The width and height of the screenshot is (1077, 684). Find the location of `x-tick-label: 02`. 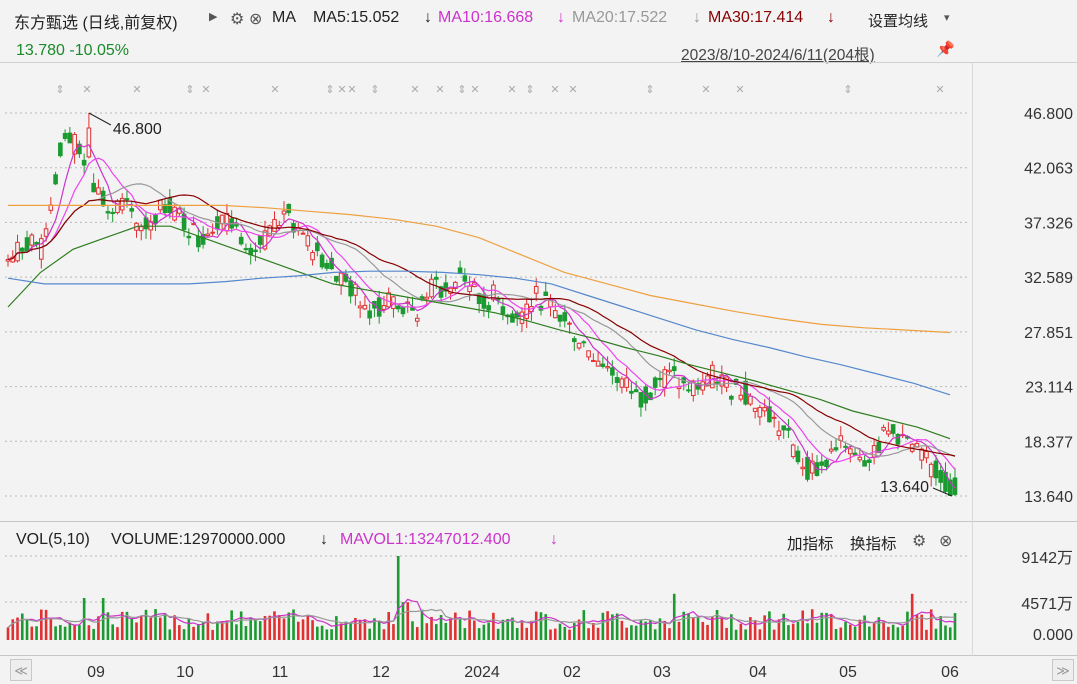

x-tick-label: 02 is located at coordinates (572, 672).